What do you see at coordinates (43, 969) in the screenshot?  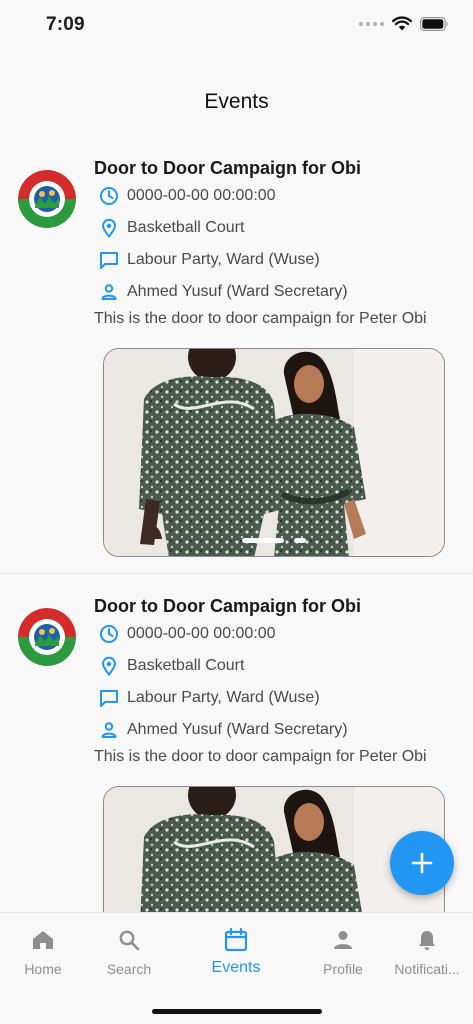 I see `nav-home-label: Home` at bounding box center [43, 969].